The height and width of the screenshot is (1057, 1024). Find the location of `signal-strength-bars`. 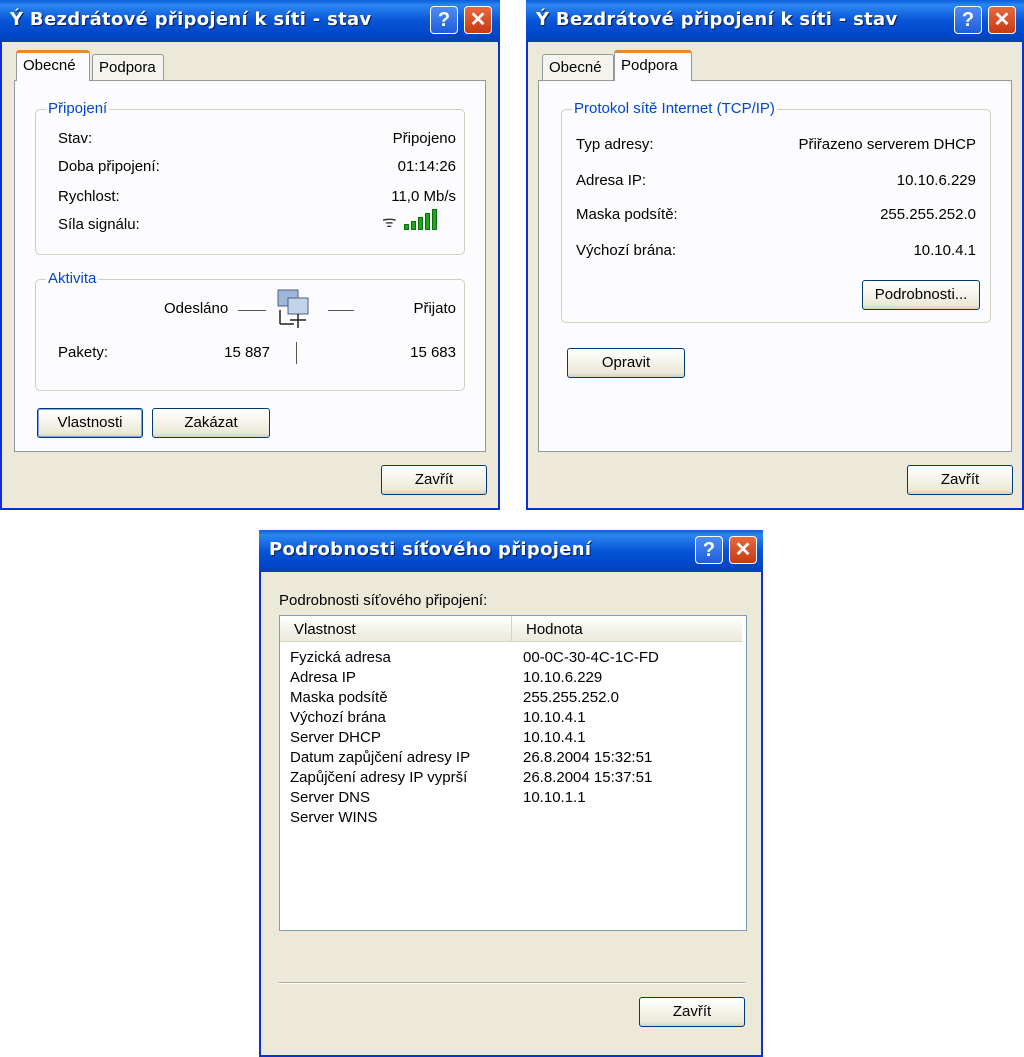

signal-strength-bars is located at coordinates (420, 219).